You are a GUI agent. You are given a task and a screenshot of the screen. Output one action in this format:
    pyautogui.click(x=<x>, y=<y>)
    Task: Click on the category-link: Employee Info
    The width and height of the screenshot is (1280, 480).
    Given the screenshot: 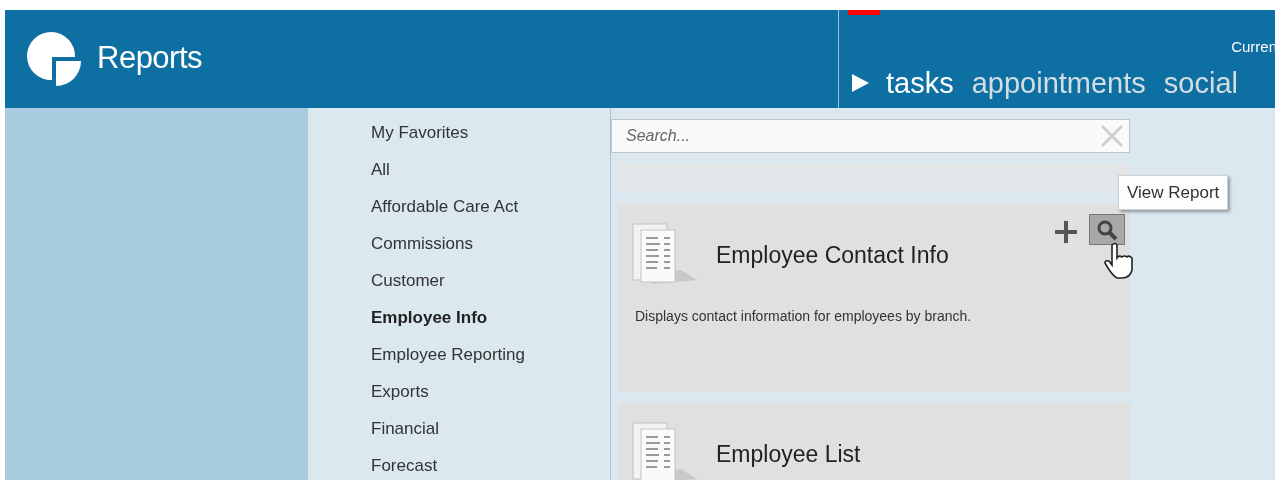 What is the action you would take?
    pyautogui.click(x=429, y=317)
    